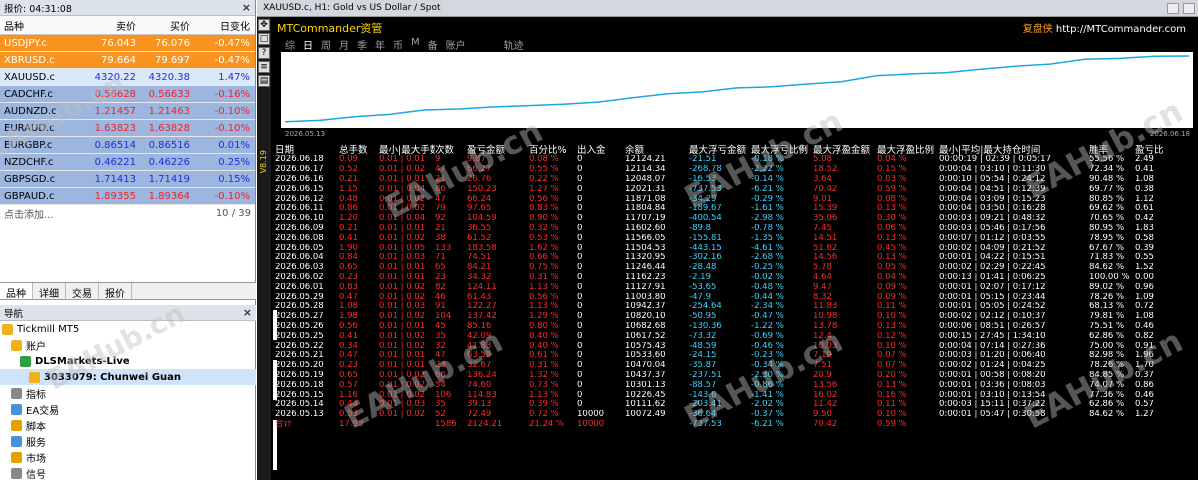 This screenshot has width=1198, height=481. I want to click on column-header: 最大浮亏金额, so click(718, 150).